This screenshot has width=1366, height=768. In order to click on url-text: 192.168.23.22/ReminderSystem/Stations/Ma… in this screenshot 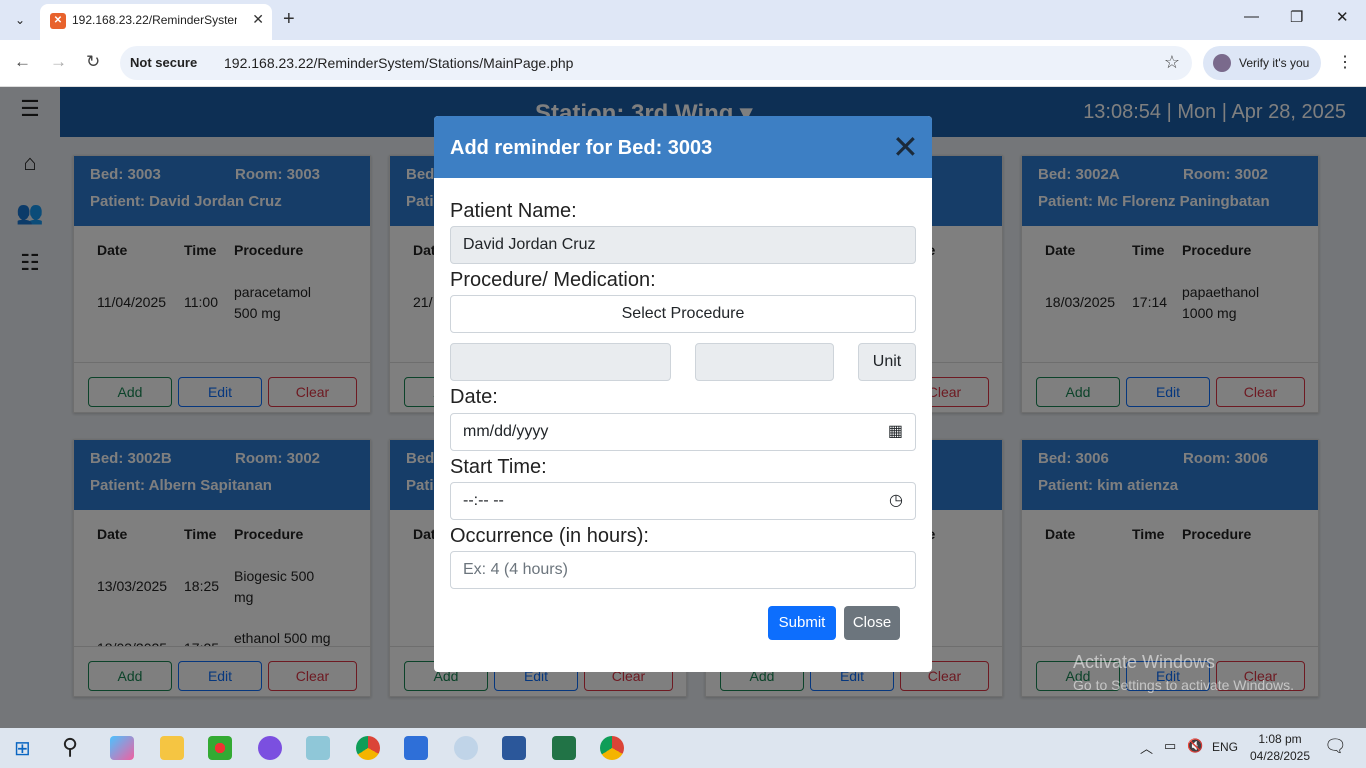, I will do `click(398, 63)`.